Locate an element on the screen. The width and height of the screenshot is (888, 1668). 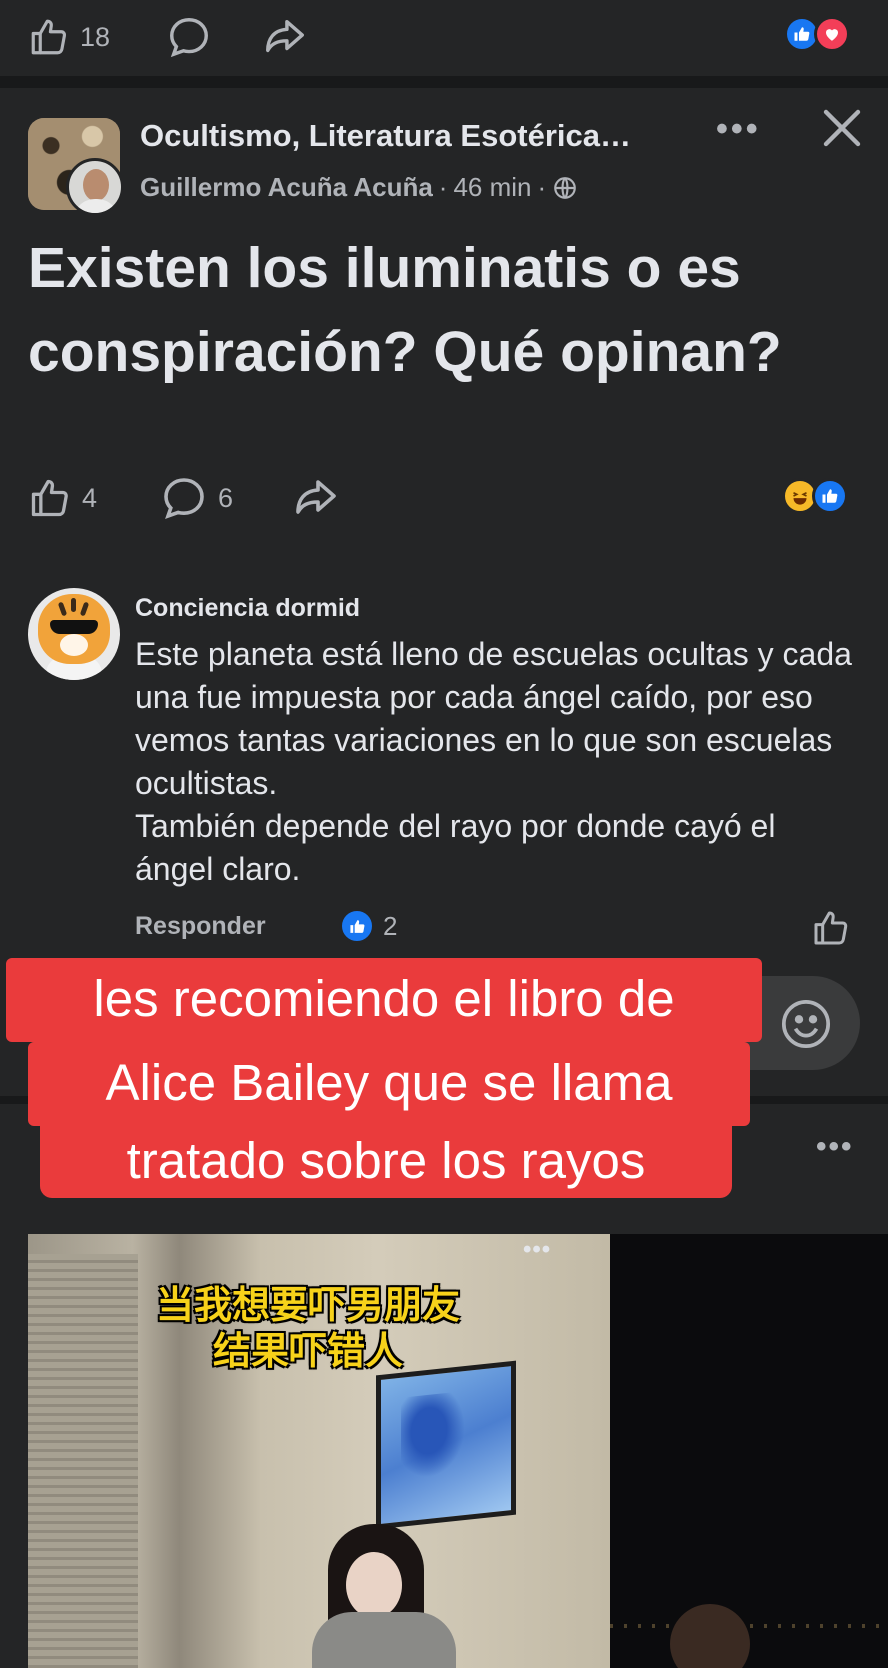
share-button is located at coordinates (285, 37).